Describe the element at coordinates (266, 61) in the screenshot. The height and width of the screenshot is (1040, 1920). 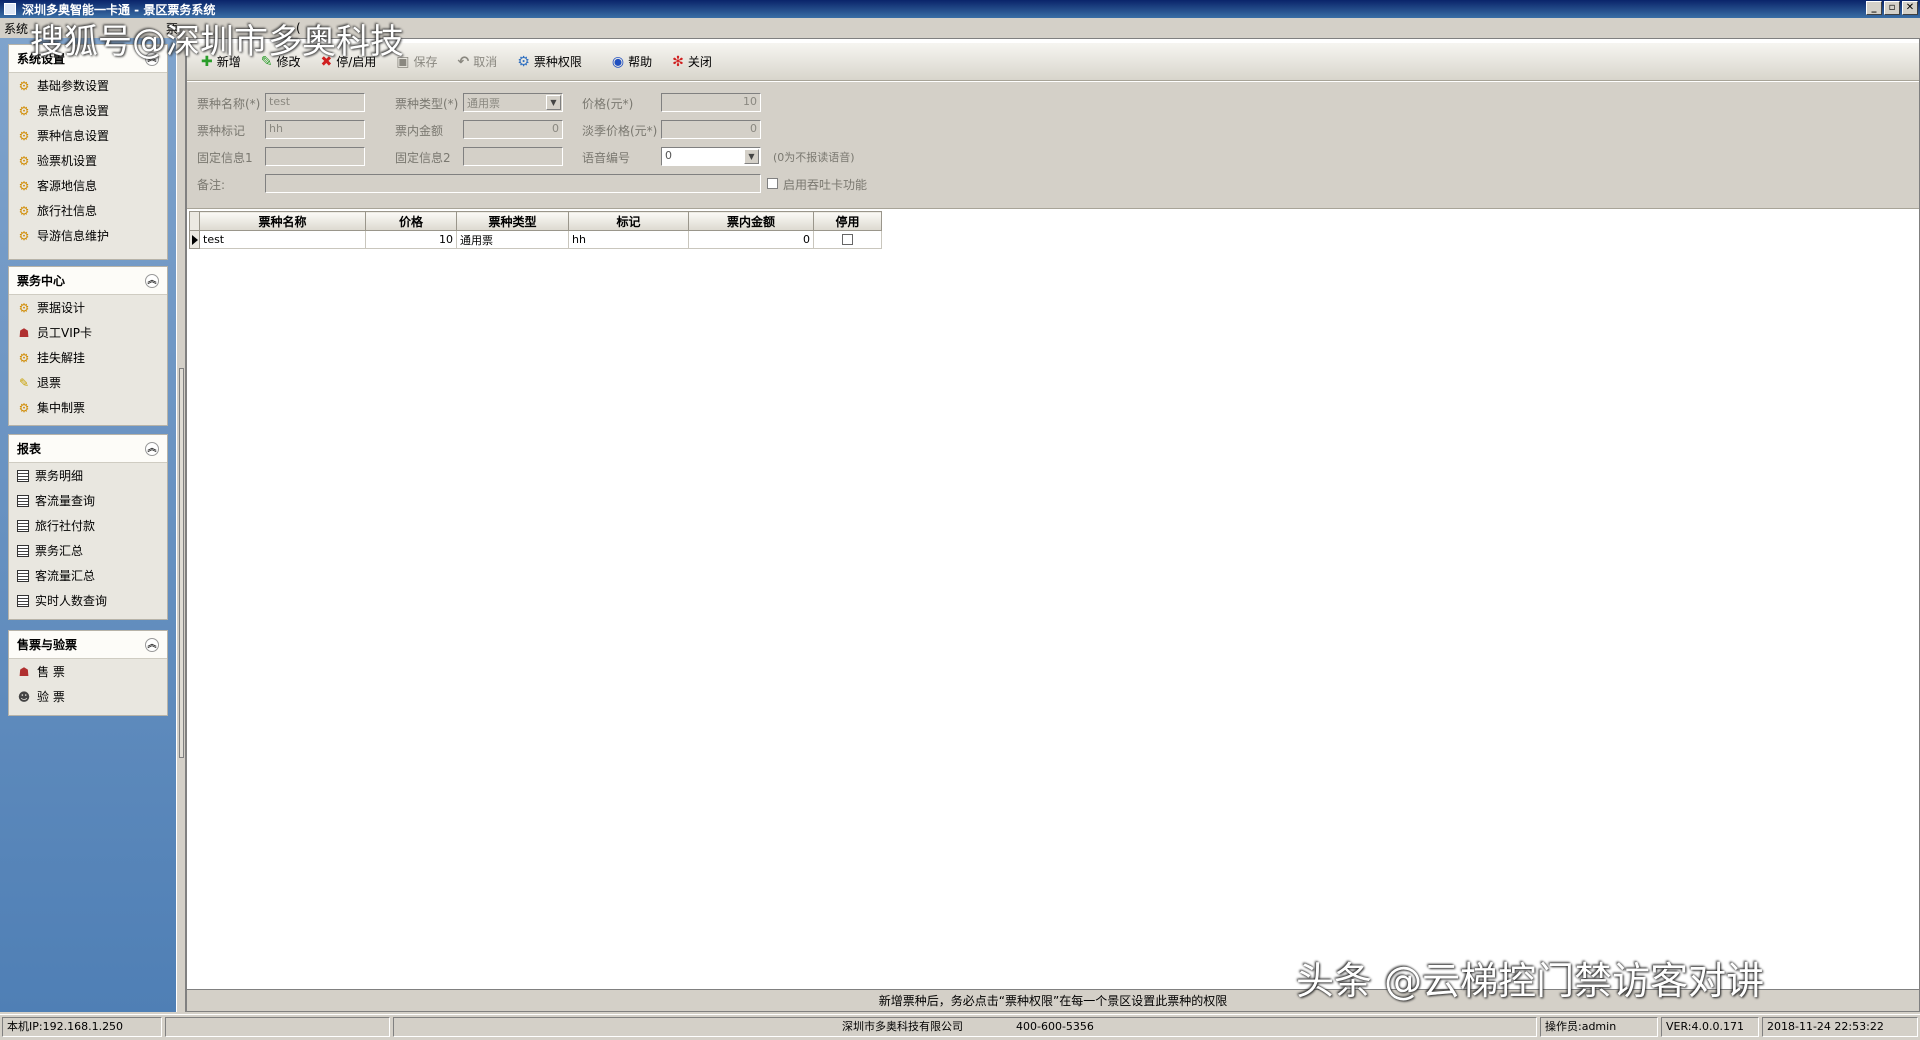
I see `pencil-icon: ✎` at that location.